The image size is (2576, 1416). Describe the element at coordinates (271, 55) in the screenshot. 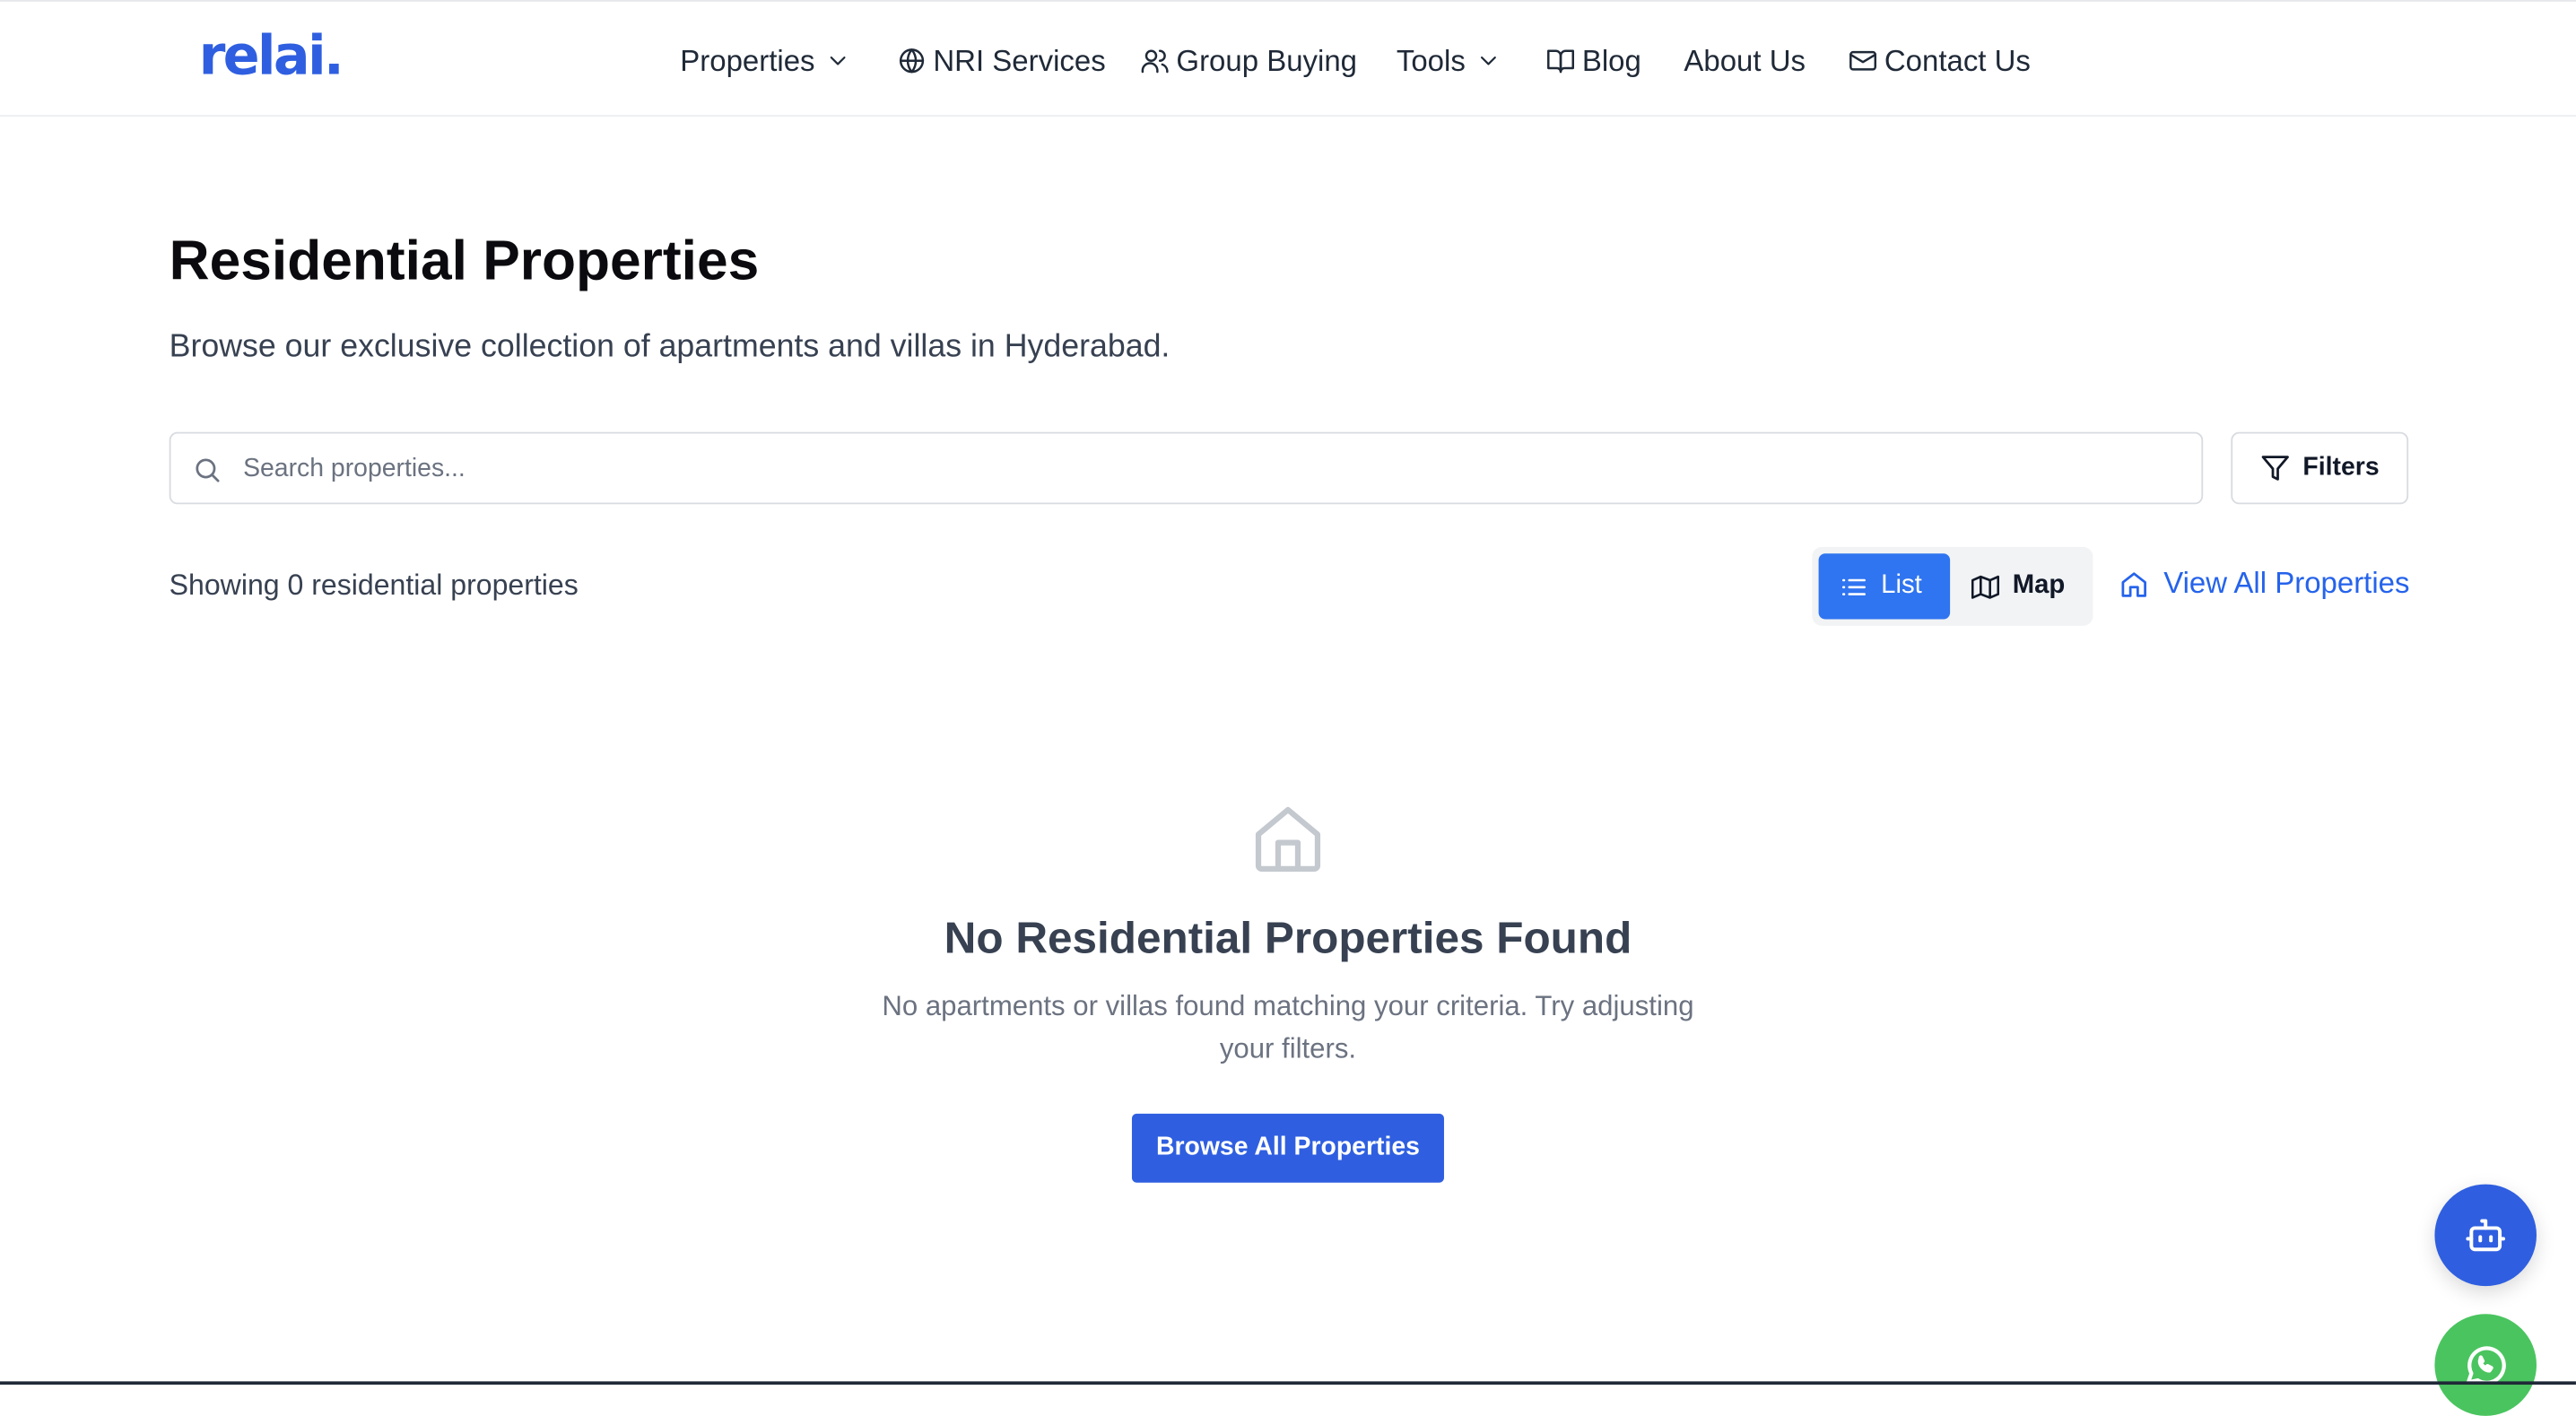

I see `brand-logo: relai.` at that location.